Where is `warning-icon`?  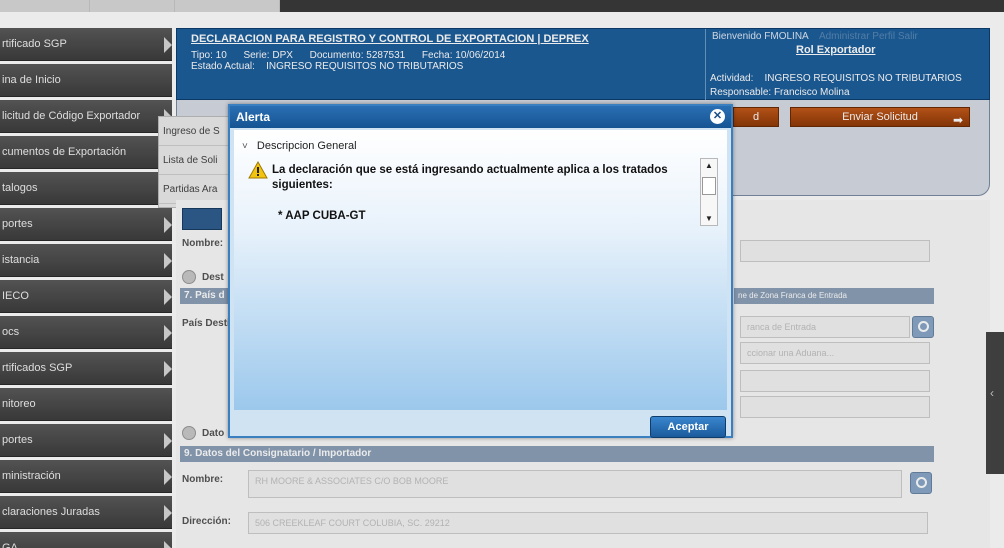 warning-icon is located at coordinates (258, 170).